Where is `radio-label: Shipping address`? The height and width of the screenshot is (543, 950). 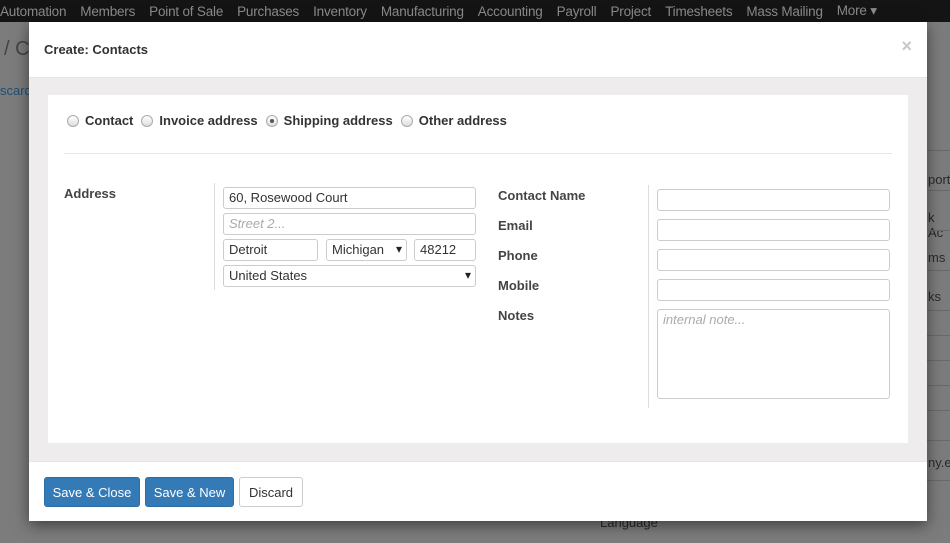 radio-label: Shipping address is located at coordinates (338, 120).